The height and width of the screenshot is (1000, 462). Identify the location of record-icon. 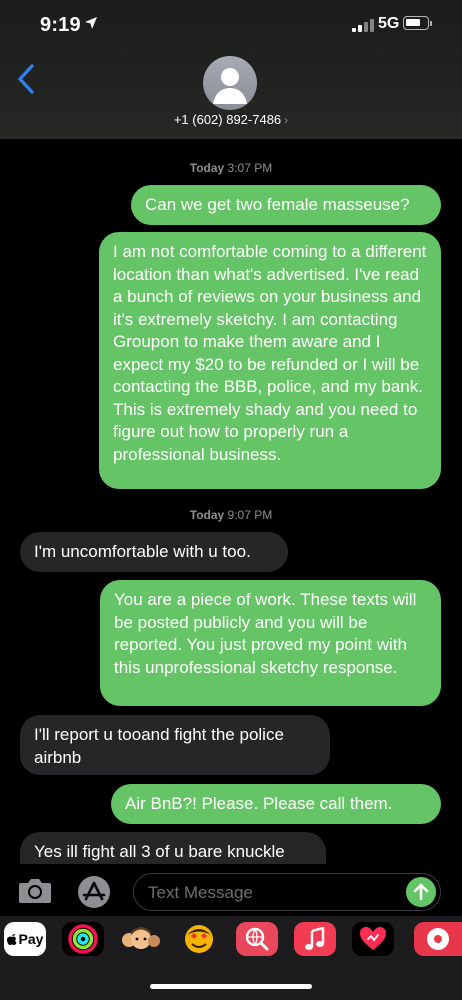
(438, 939).